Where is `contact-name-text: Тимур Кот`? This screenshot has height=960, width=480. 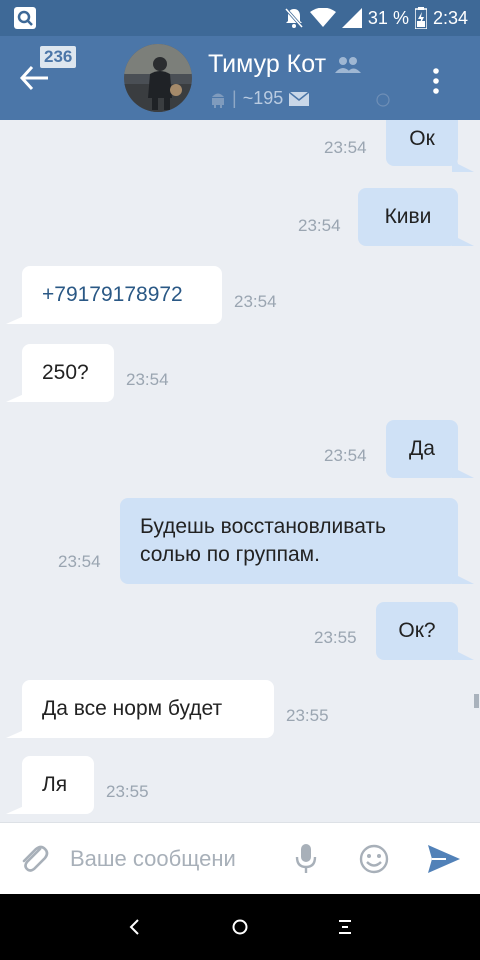 contact-name-text: Тимур Кот is located at coordinates (267, 64).